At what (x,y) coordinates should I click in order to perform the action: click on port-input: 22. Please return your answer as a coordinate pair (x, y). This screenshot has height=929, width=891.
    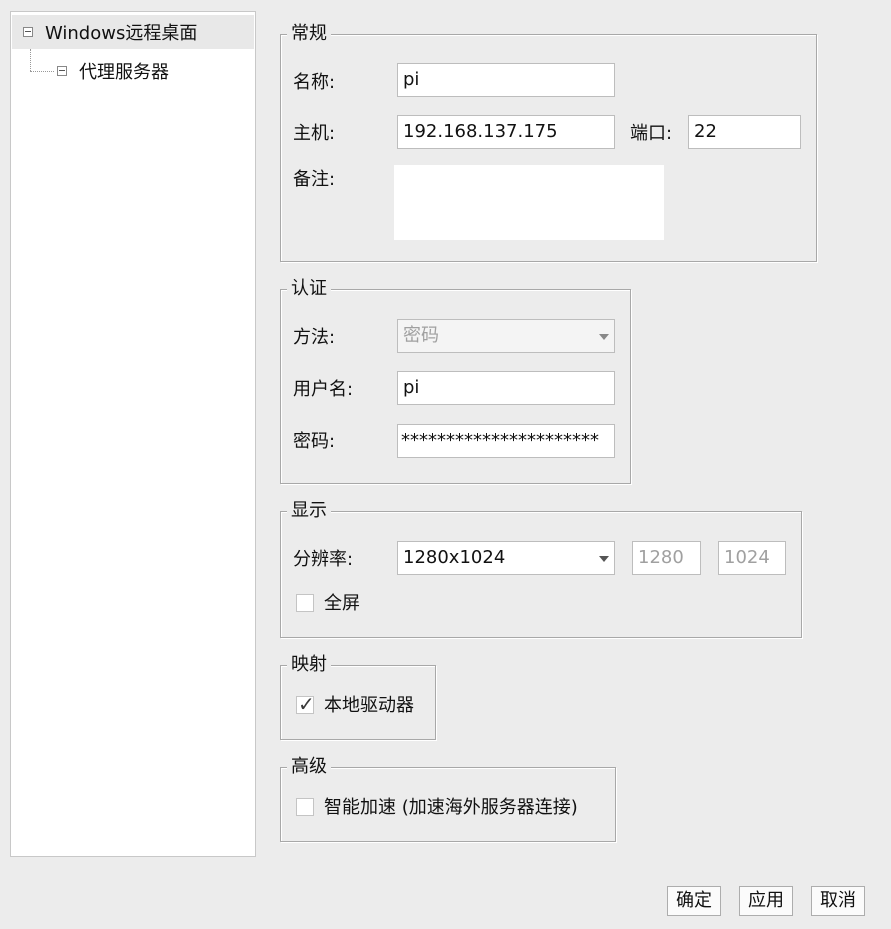
    Looking at the image, I should click on (744, 132).